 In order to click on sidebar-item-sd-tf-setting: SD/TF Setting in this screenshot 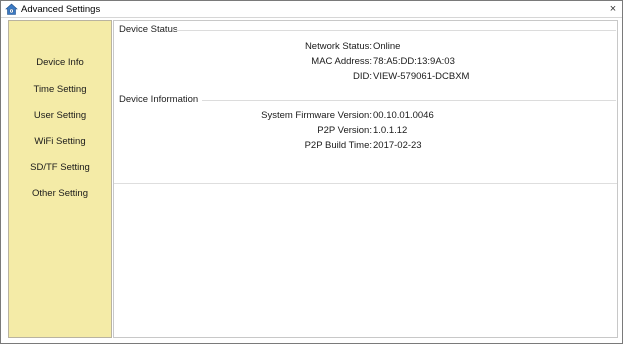, I will do `click(60, 167)`.